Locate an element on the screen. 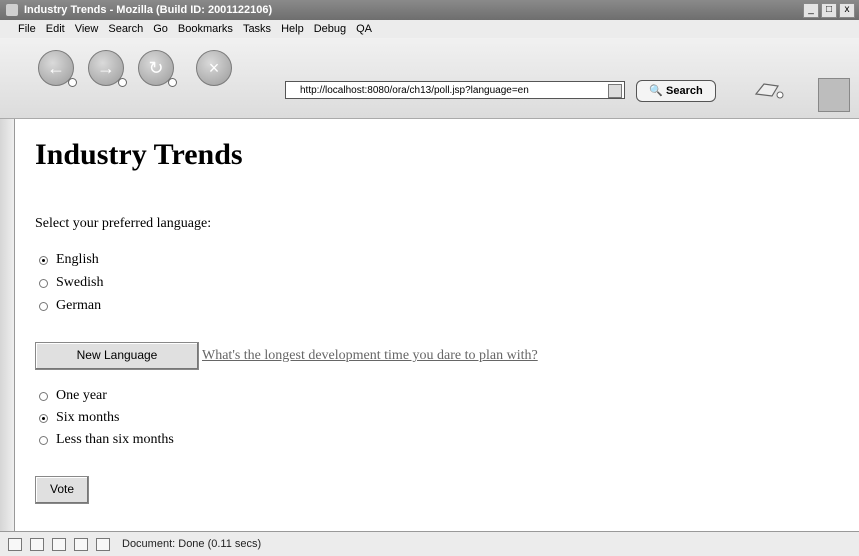 The width and height of the screenshot is (859, 556). radio-six-months-label: Six months is located at coordinates (88, 417).